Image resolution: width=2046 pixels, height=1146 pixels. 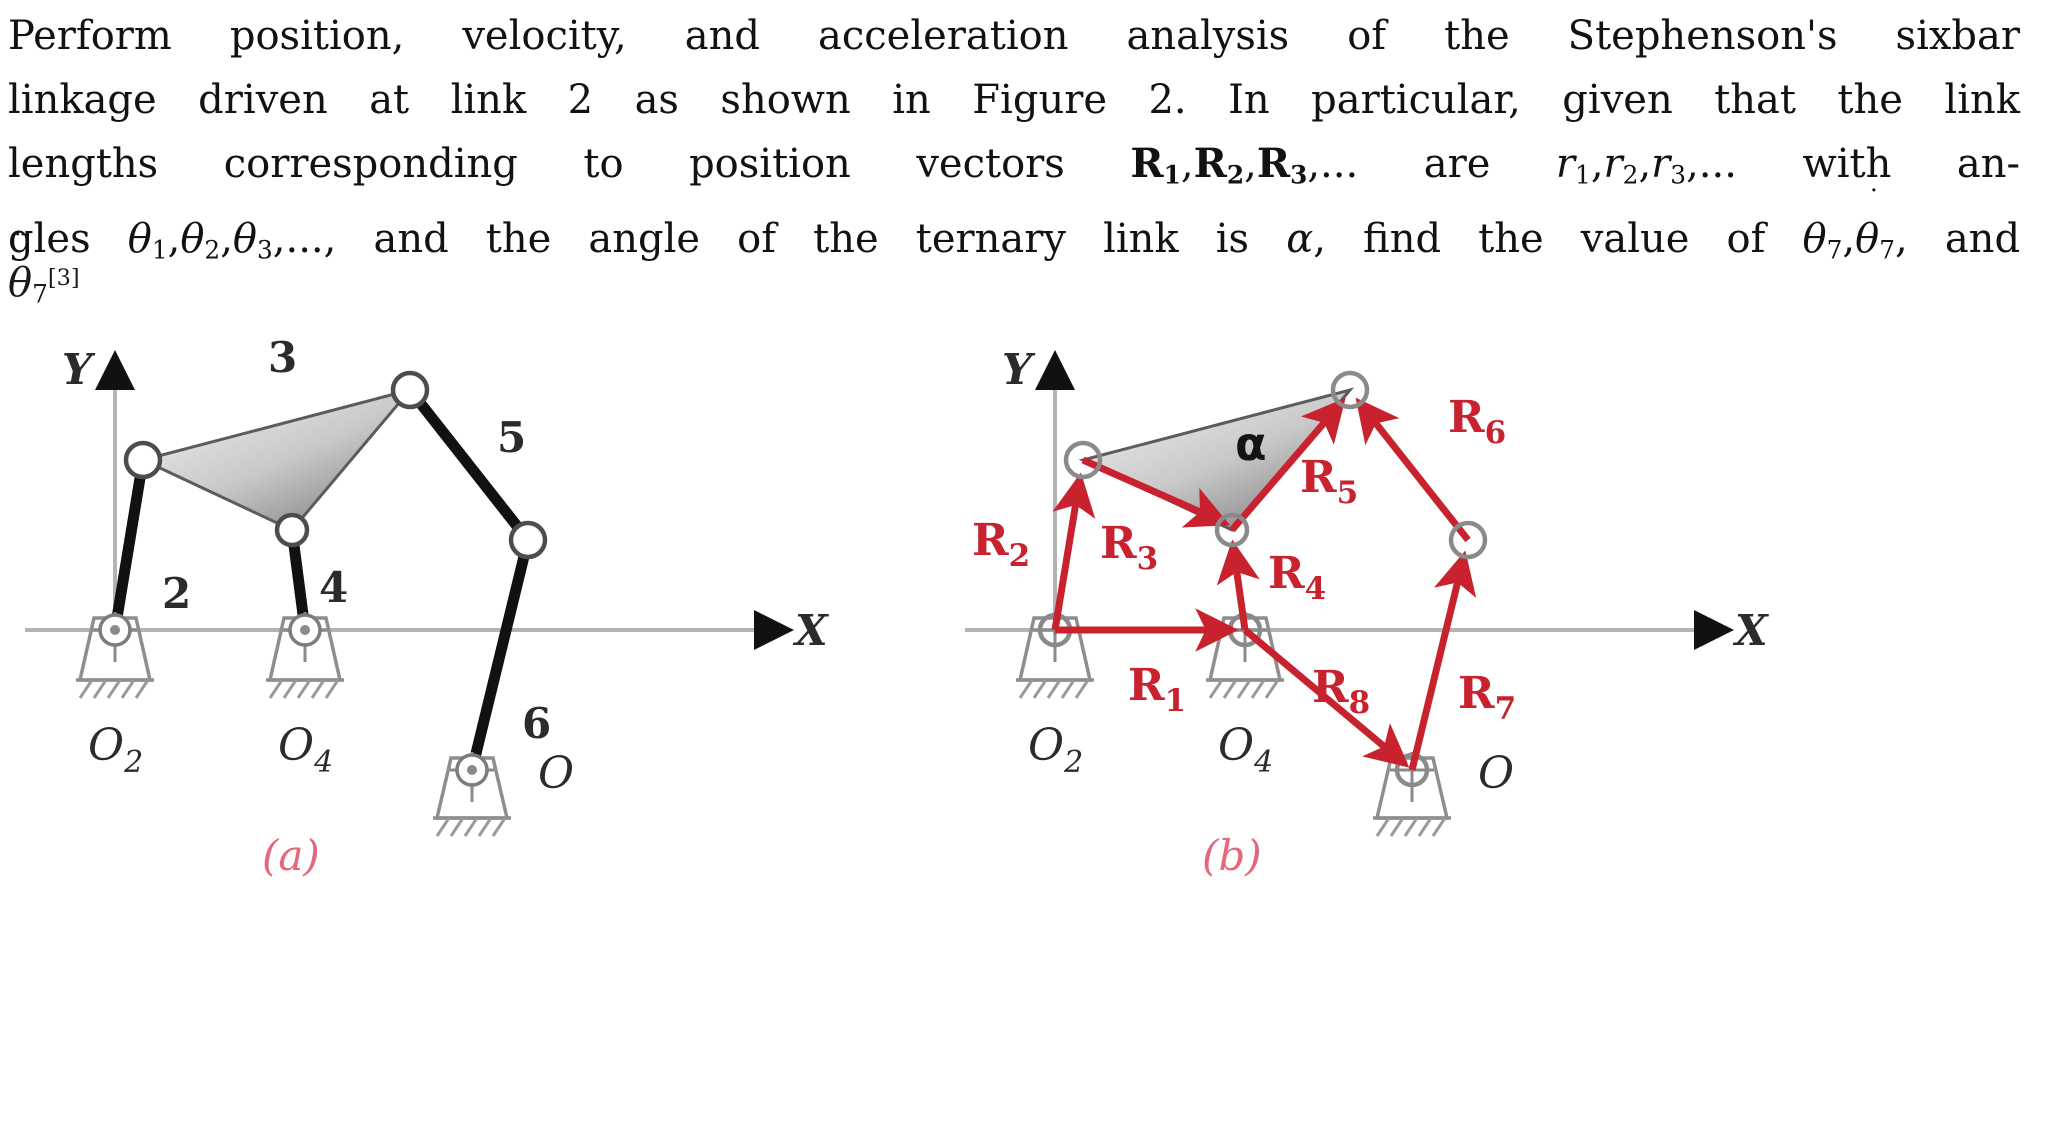 I want to click on vector-label-R3: R3, so click(x=1129, y=547).